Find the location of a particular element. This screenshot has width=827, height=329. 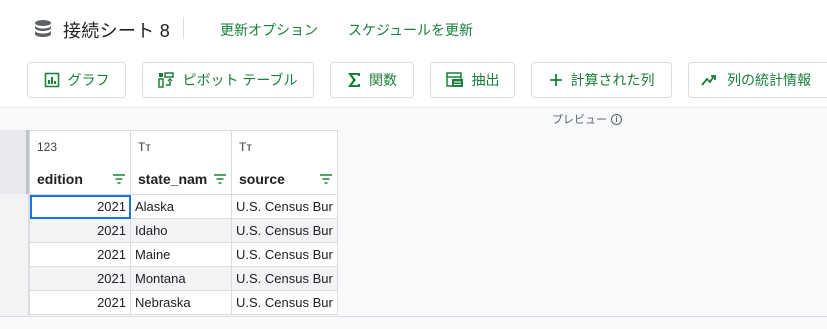

table-row: 2021 Nebraska U.S. Census Bur is located at coordinates (183, 302).